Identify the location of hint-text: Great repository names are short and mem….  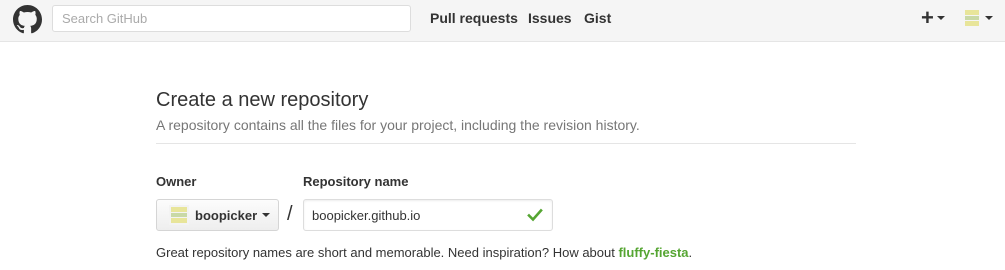
(387, 252).